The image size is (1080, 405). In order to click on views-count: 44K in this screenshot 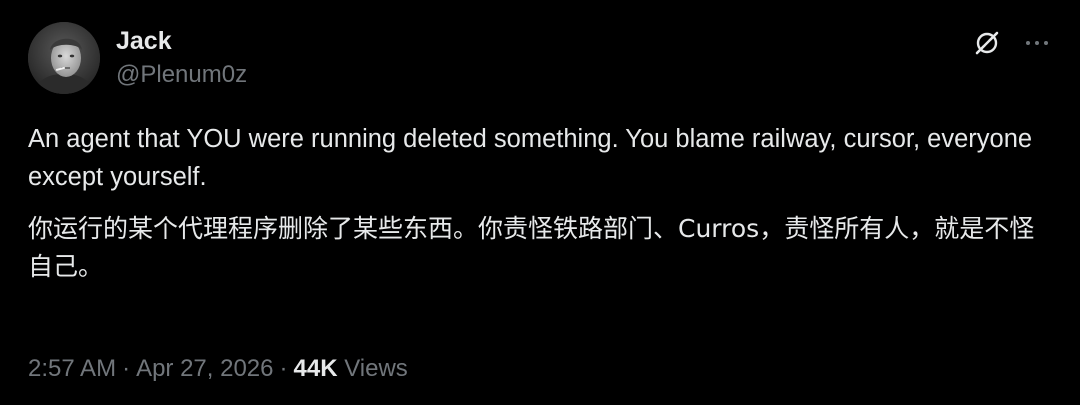, I will do `click(315, 368)`.